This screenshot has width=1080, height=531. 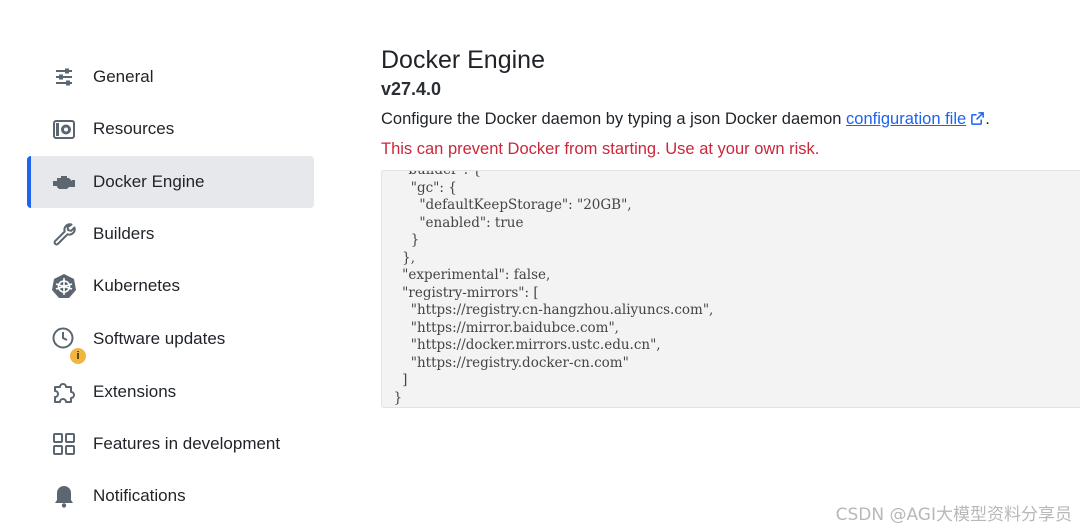 I want to click on sidebar-item-label: Kubernetes, so click(x=136, y=285).